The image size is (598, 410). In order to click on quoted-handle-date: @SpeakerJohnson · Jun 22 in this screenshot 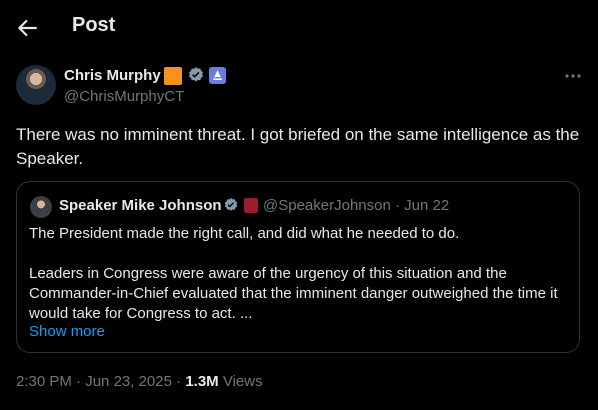, I will do `click(356, 205)`.